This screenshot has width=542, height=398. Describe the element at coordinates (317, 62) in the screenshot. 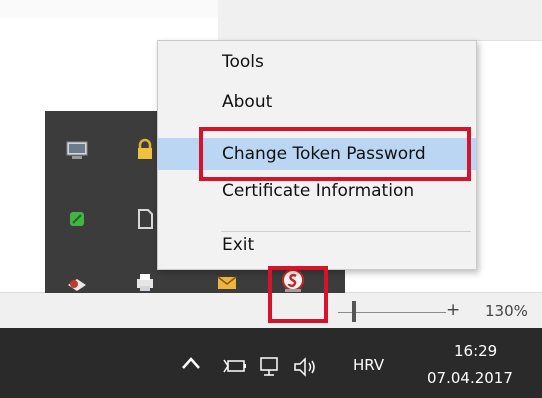

I see `menu-item-tools: Tools` at that location.